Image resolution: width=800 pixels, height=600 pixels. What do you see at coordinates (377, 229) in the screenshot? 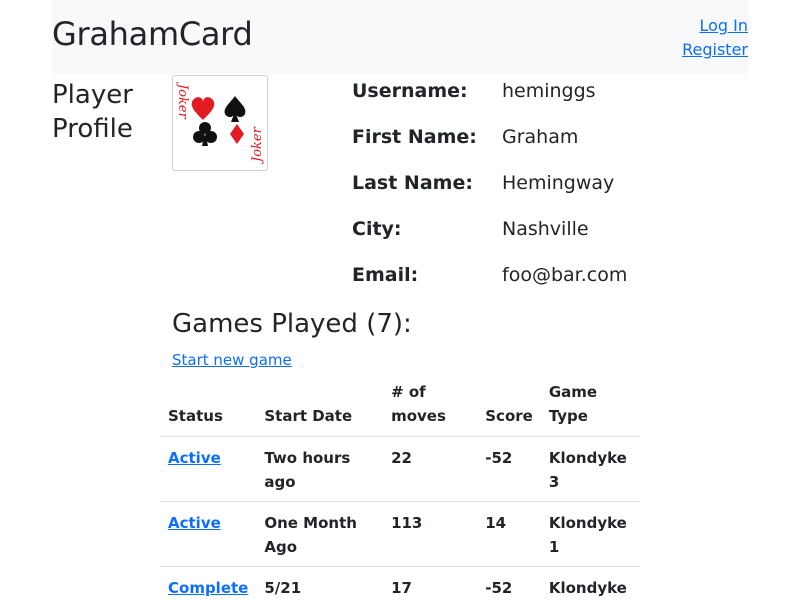
I see `city-label: City:` at bounding box center [377, 229].